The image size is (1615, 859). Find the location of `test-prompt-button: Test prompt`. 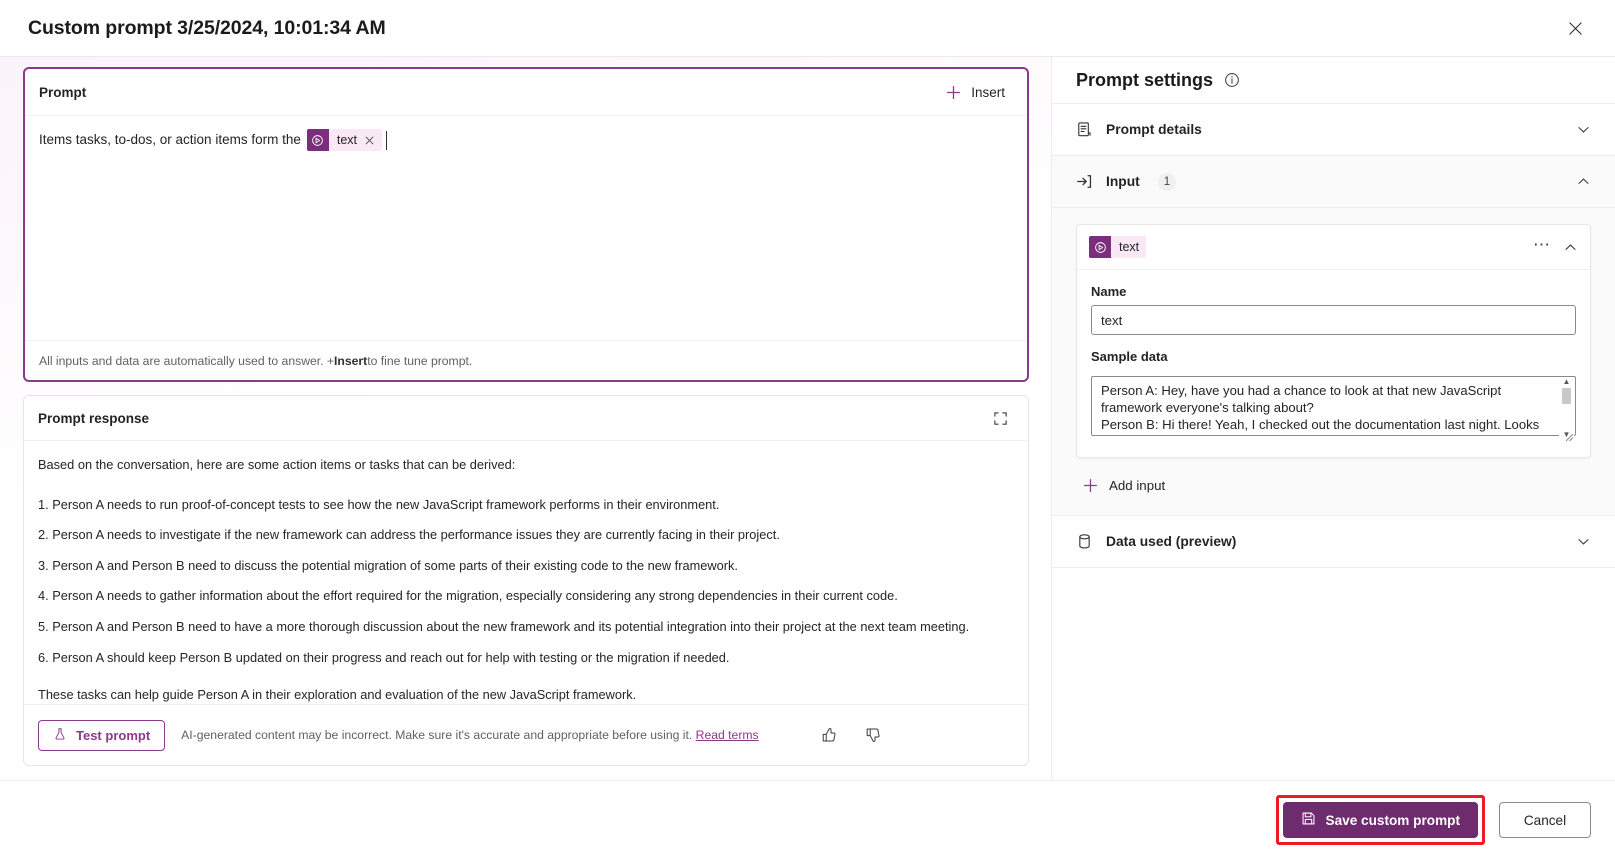

test-prompt-button: Test prompt is located at coordinates (102, 735).